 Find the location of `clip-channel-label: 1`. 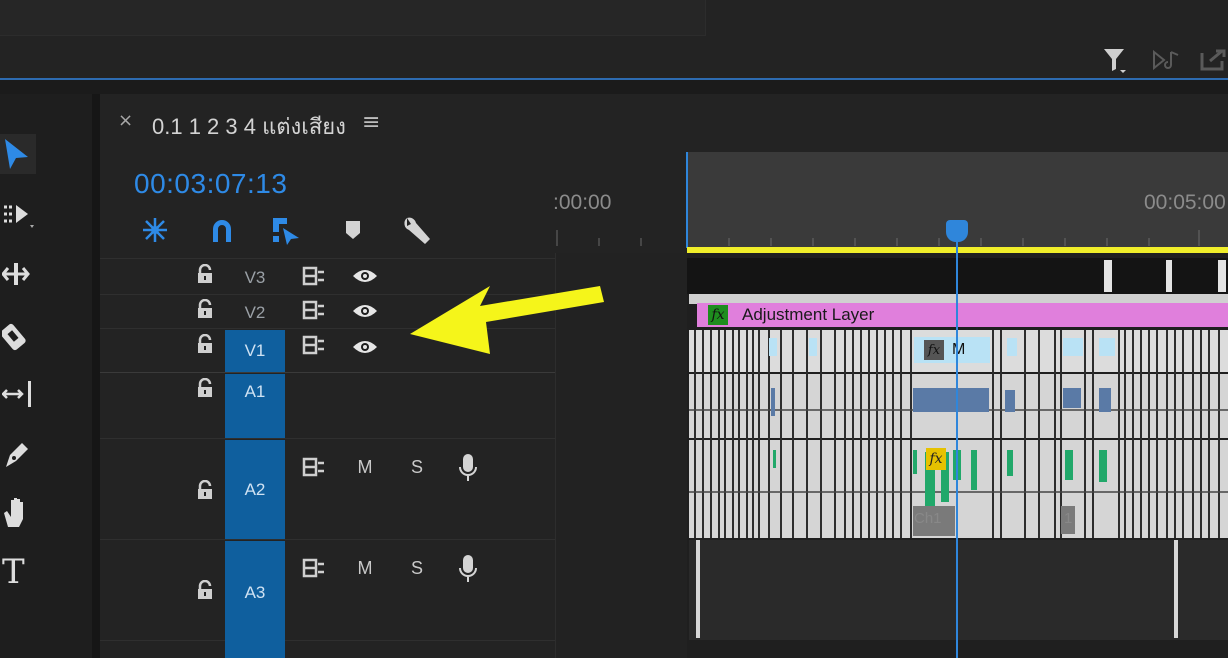

clip-channel-label: 1 is located at coordinates (1068, 518).